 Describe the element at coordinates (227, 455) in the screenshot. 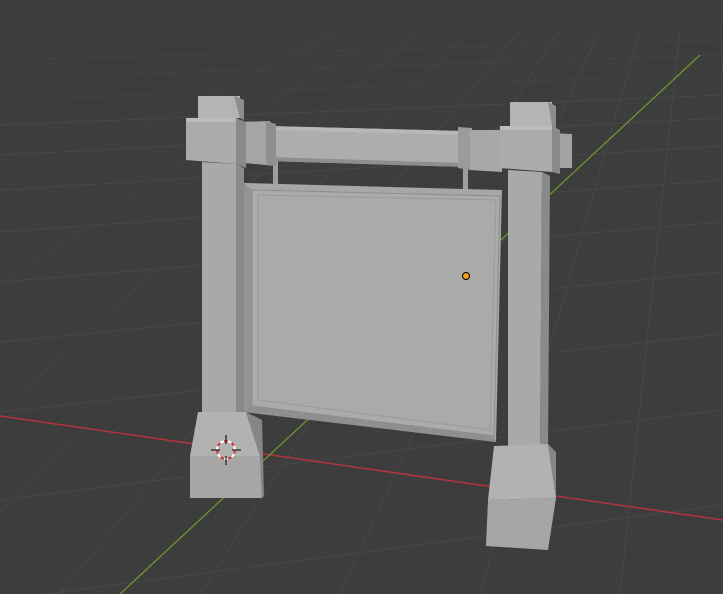

I see `left-base` at that location.